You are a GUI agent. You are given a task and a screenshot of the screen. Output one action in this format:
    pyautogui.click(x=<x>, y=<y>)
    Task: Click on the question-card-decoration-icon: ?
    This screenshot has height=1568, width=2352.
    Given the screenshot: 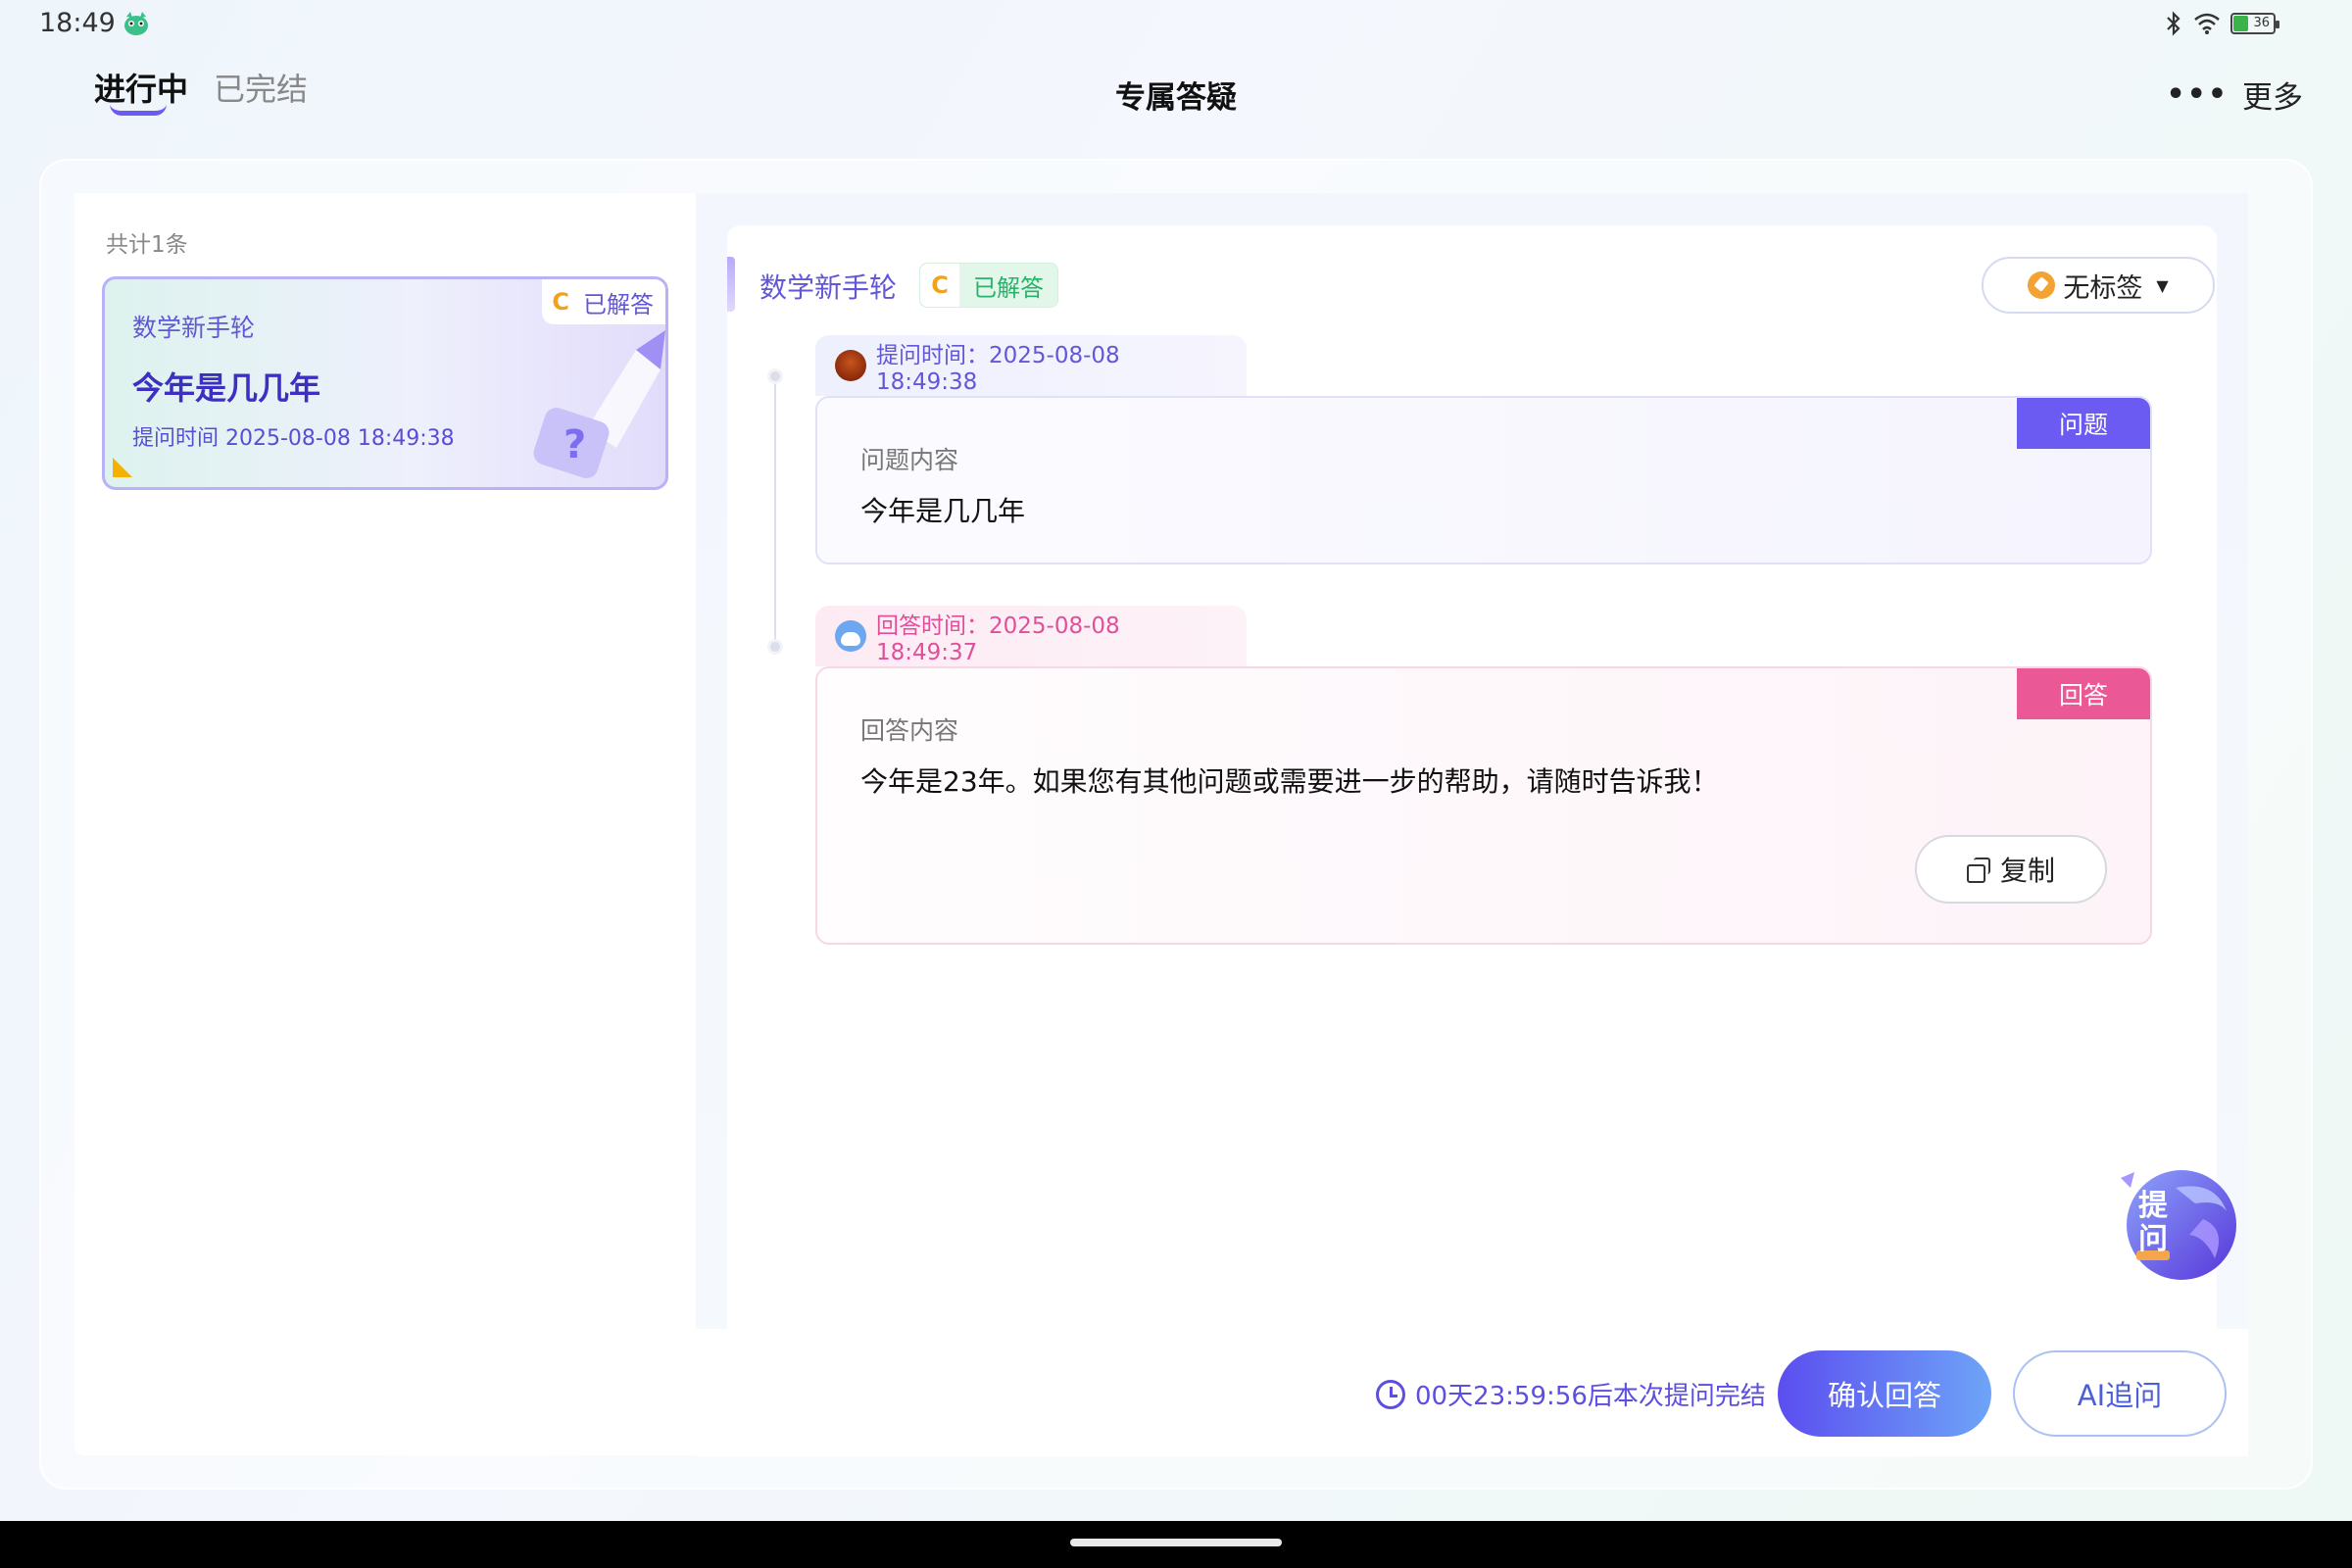 What is the action you would take?
    pyautogui.click(x=599, y=404)
    